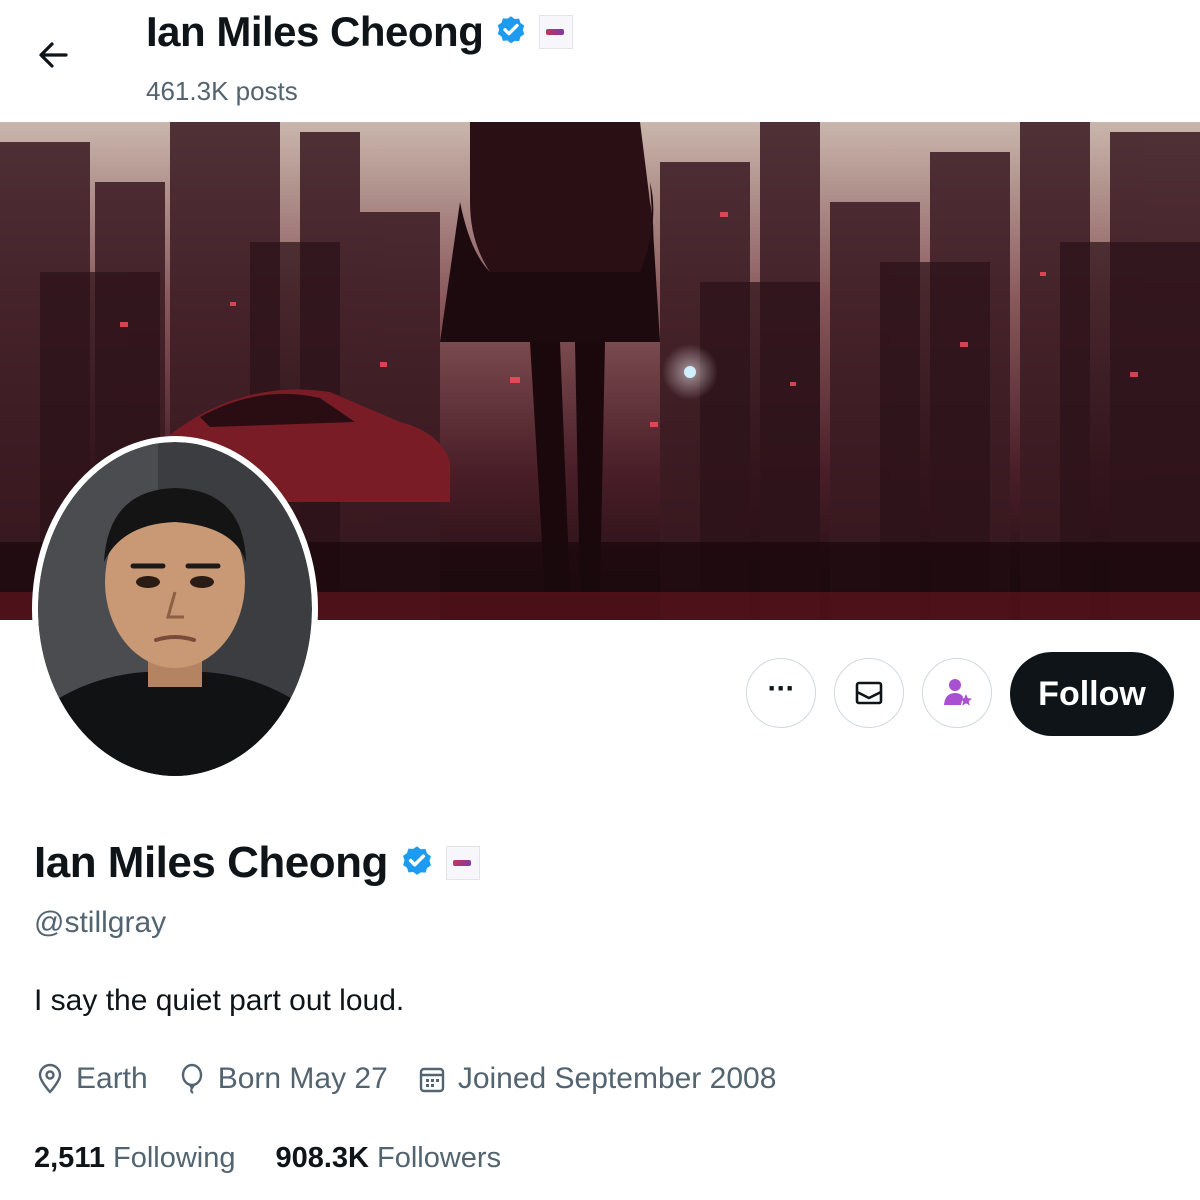 This screenshot has height=1200, width=1200. What do you see at coordinates (219, 1000) in the screenshot?
I see `profile-bio: I say the quiet part out loud.` at bounding box center [219, 1000].